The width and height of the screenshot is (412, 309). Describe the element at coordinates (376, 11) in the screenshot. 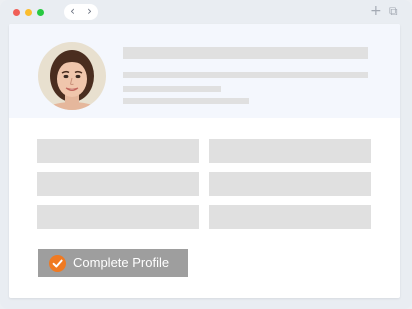

I see `new-tab-icon: +` at that location.